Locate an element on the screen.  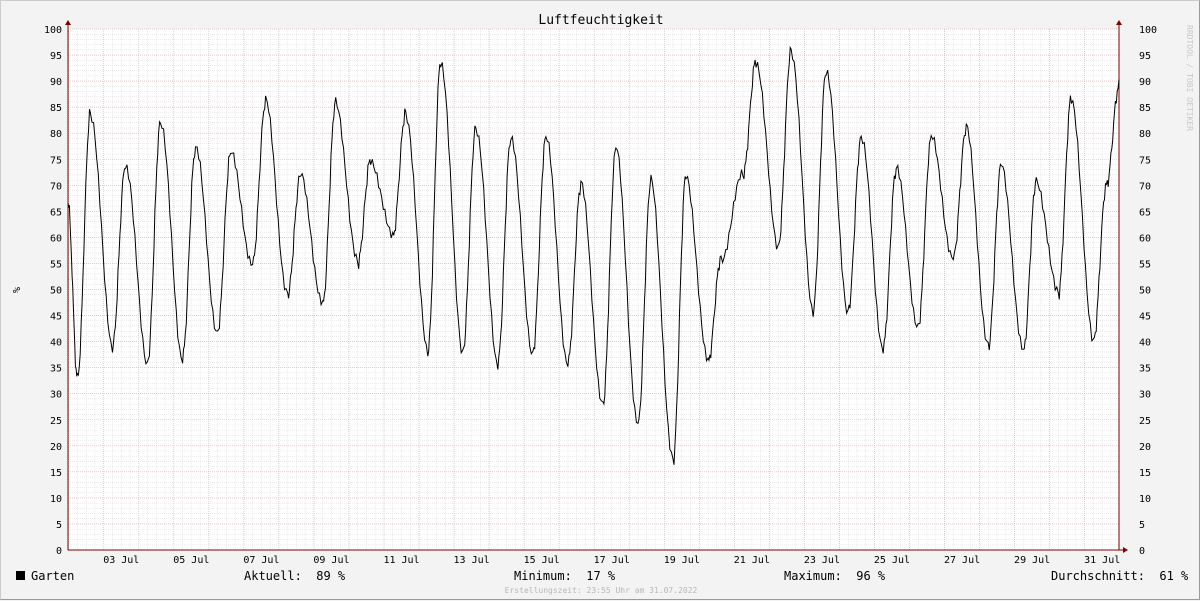
y-tick-label-left: 60 is located at coordinates (56, 238).